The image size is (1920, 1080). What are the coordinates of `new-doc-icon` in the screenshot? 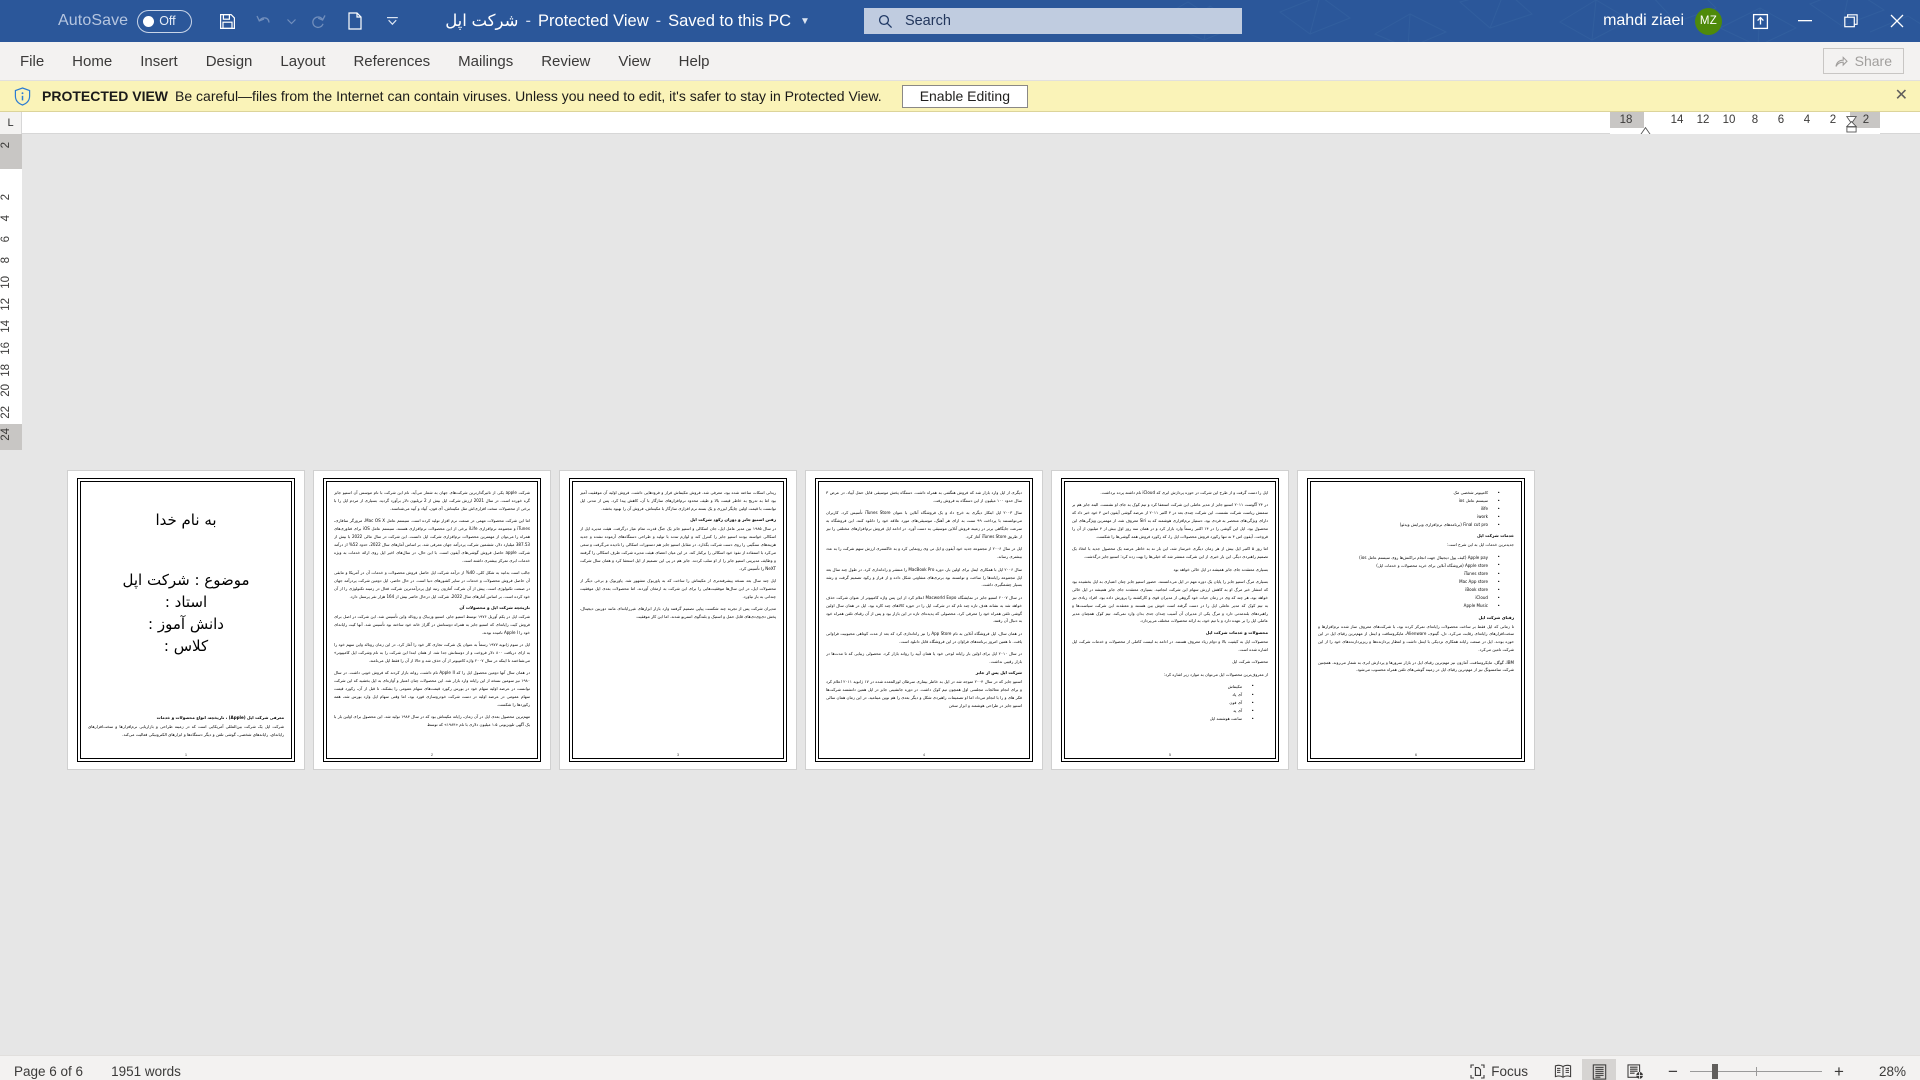 It's located at (355, 21).